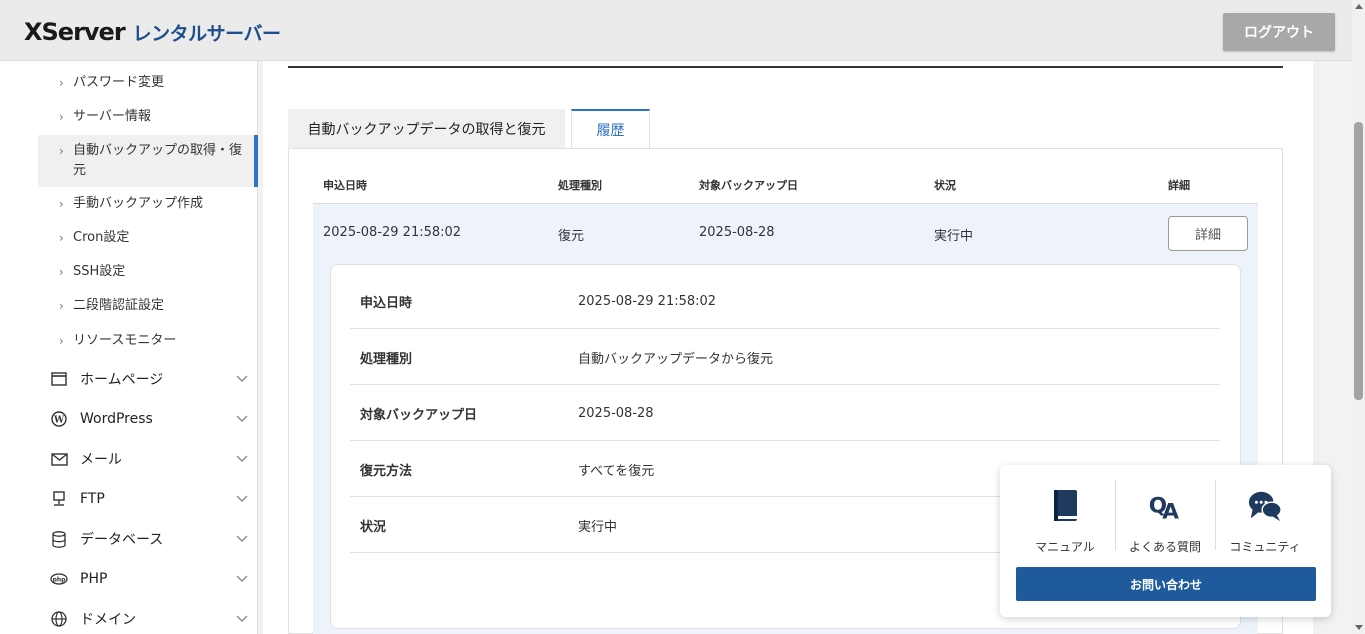 This screenshot has width=1365, height=634. Describe the element at coordinates (616, 413) in the screenshot. I see `detail-value: 2025-08-28` at that location.